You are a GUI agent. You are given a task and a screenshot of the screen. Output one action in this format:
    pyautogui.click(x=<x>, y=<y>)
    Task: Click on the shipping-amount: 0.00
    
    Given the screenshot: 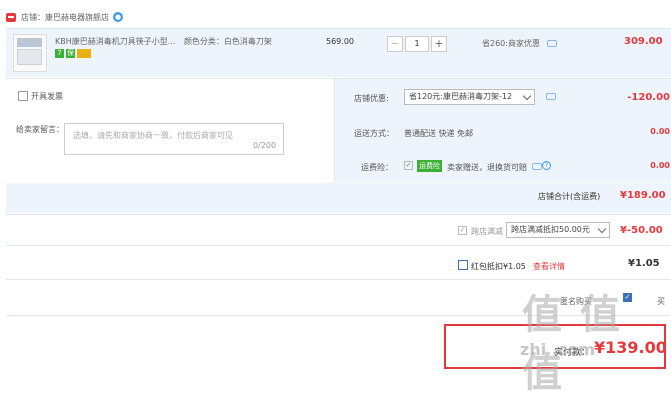 What is the action you would take?
    pyautogui.click(x=660, y=131)
    